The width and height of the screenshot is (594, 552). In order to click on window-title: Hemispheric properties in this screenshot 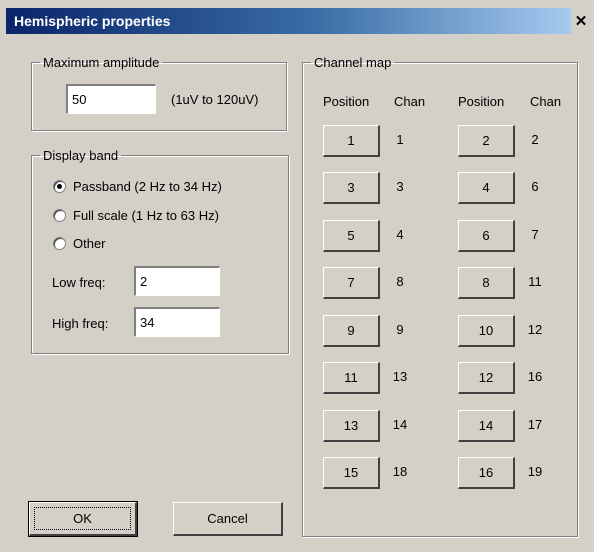, I will do `click(92, 21)`.